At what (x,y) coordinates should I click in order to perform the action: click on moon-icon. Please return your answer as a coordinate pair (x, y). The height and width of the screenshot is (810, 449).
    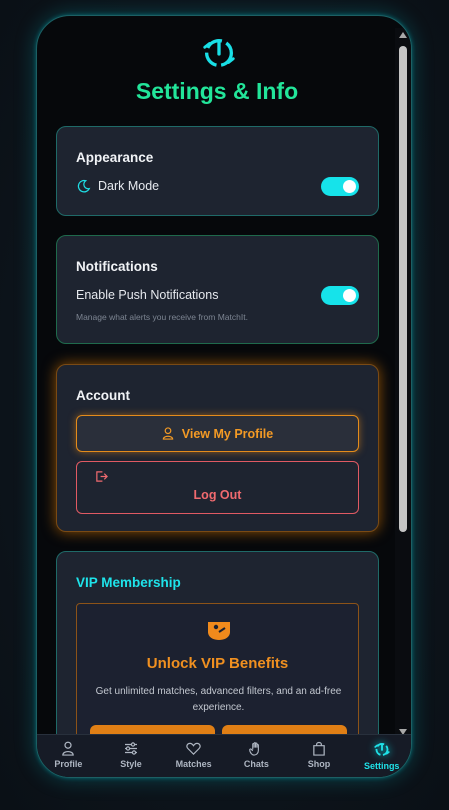
    Looking at the image, I should click on (84, 186).